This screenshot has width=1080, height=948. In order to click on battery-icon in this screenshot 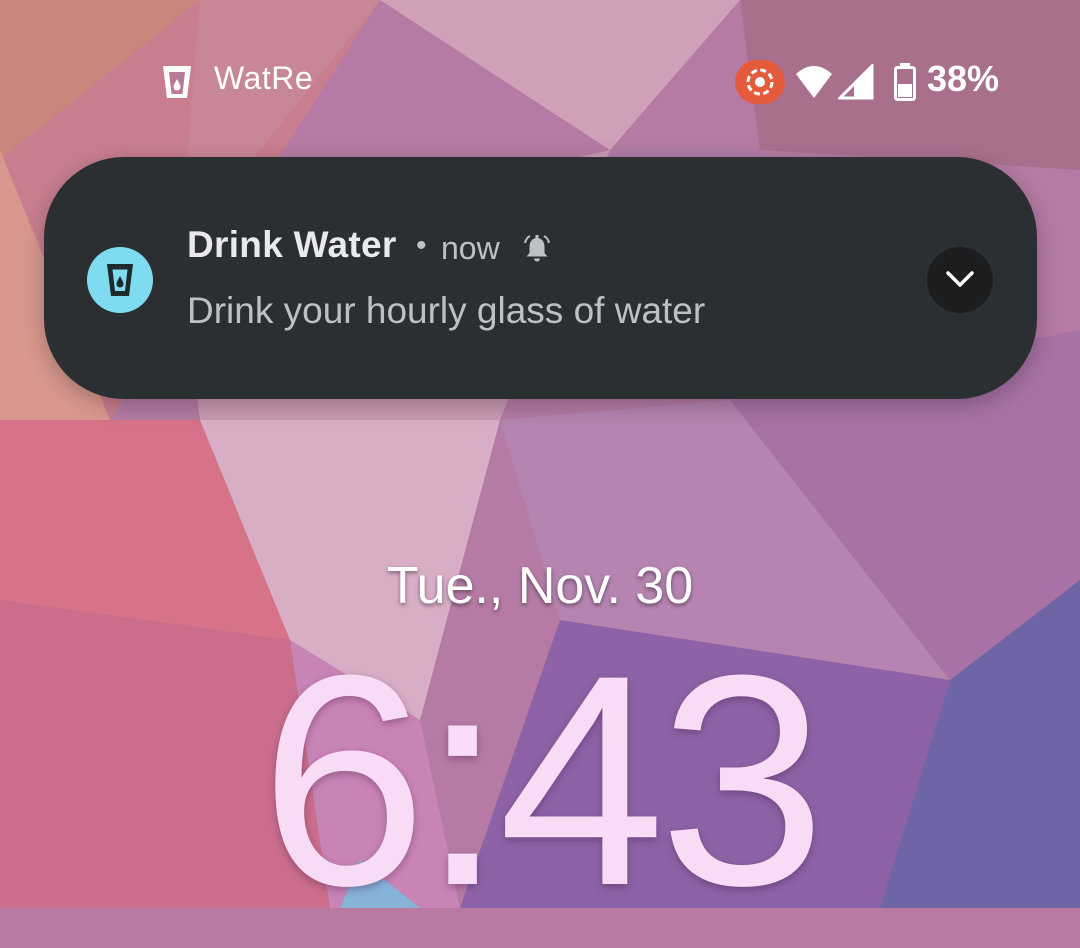, I will do `click(905, 84)`.